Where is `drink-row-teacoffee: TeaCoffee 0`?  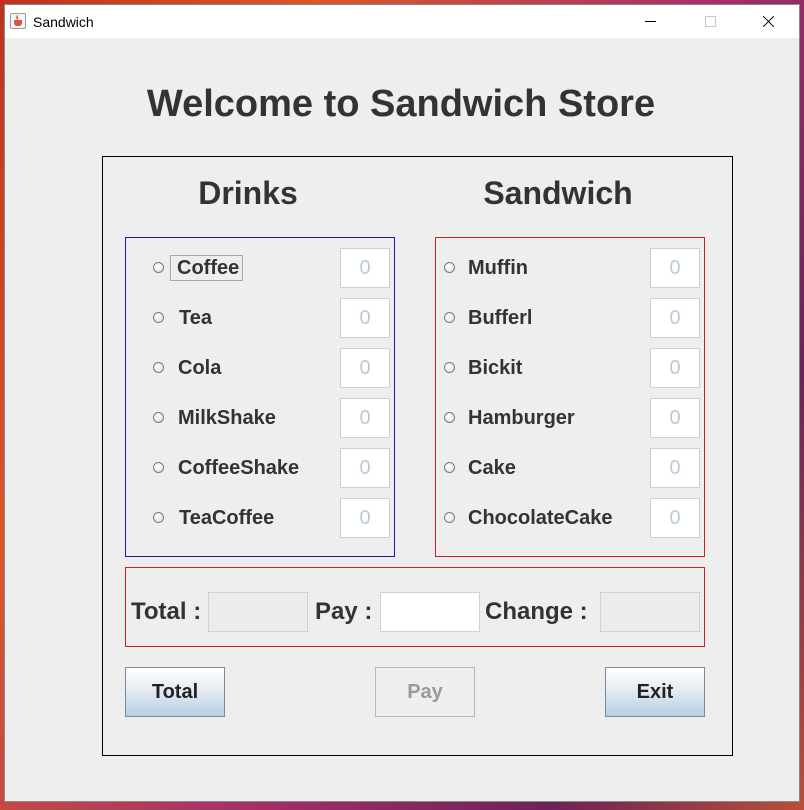
drink-row-teacoffee: TeaCoffee 0 is located at coordinates (260, 518).